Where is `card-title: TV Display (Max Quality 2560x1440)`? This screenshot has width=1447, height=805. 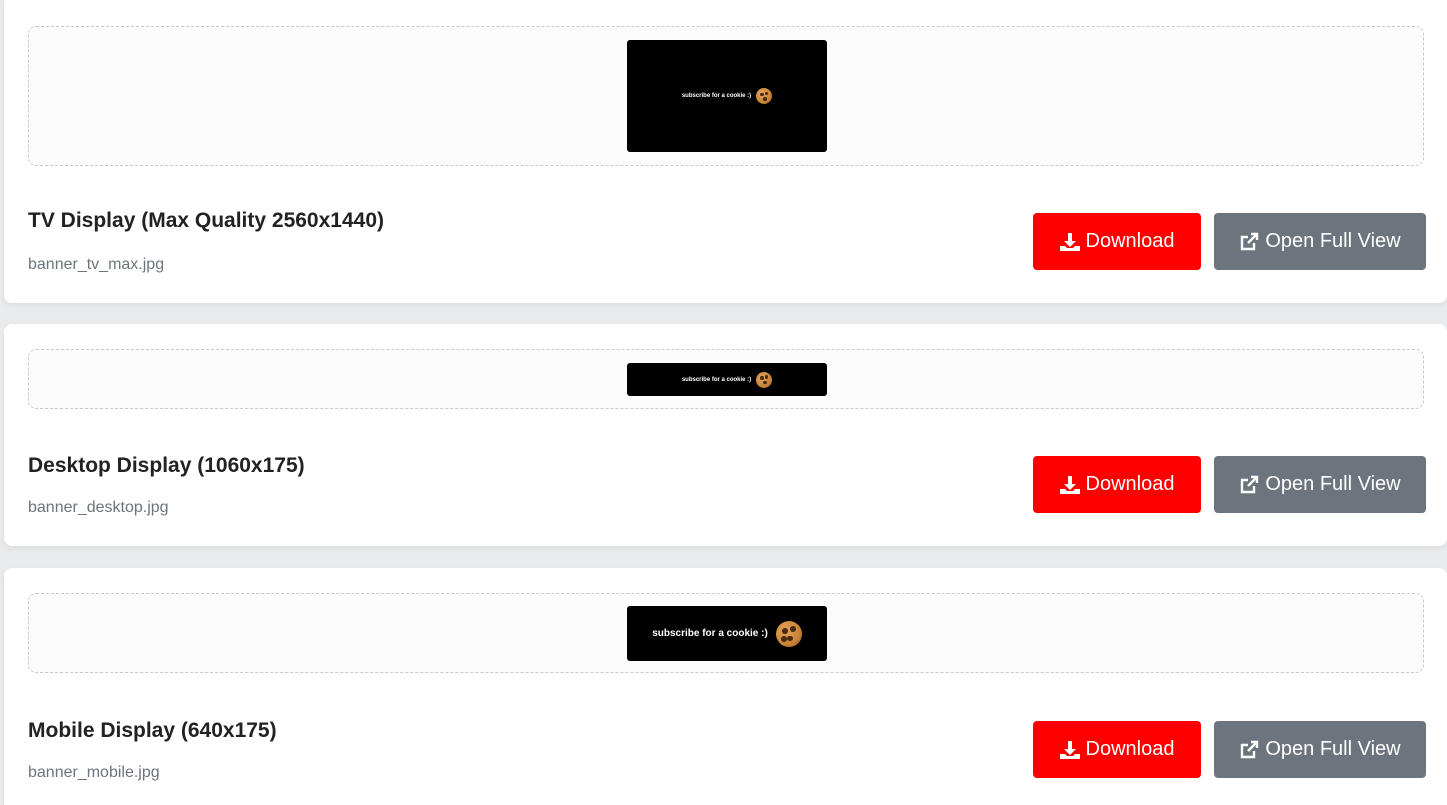
card-title: TV Display (Max Quality 2560x1440) is located at coordinates (206, 220).